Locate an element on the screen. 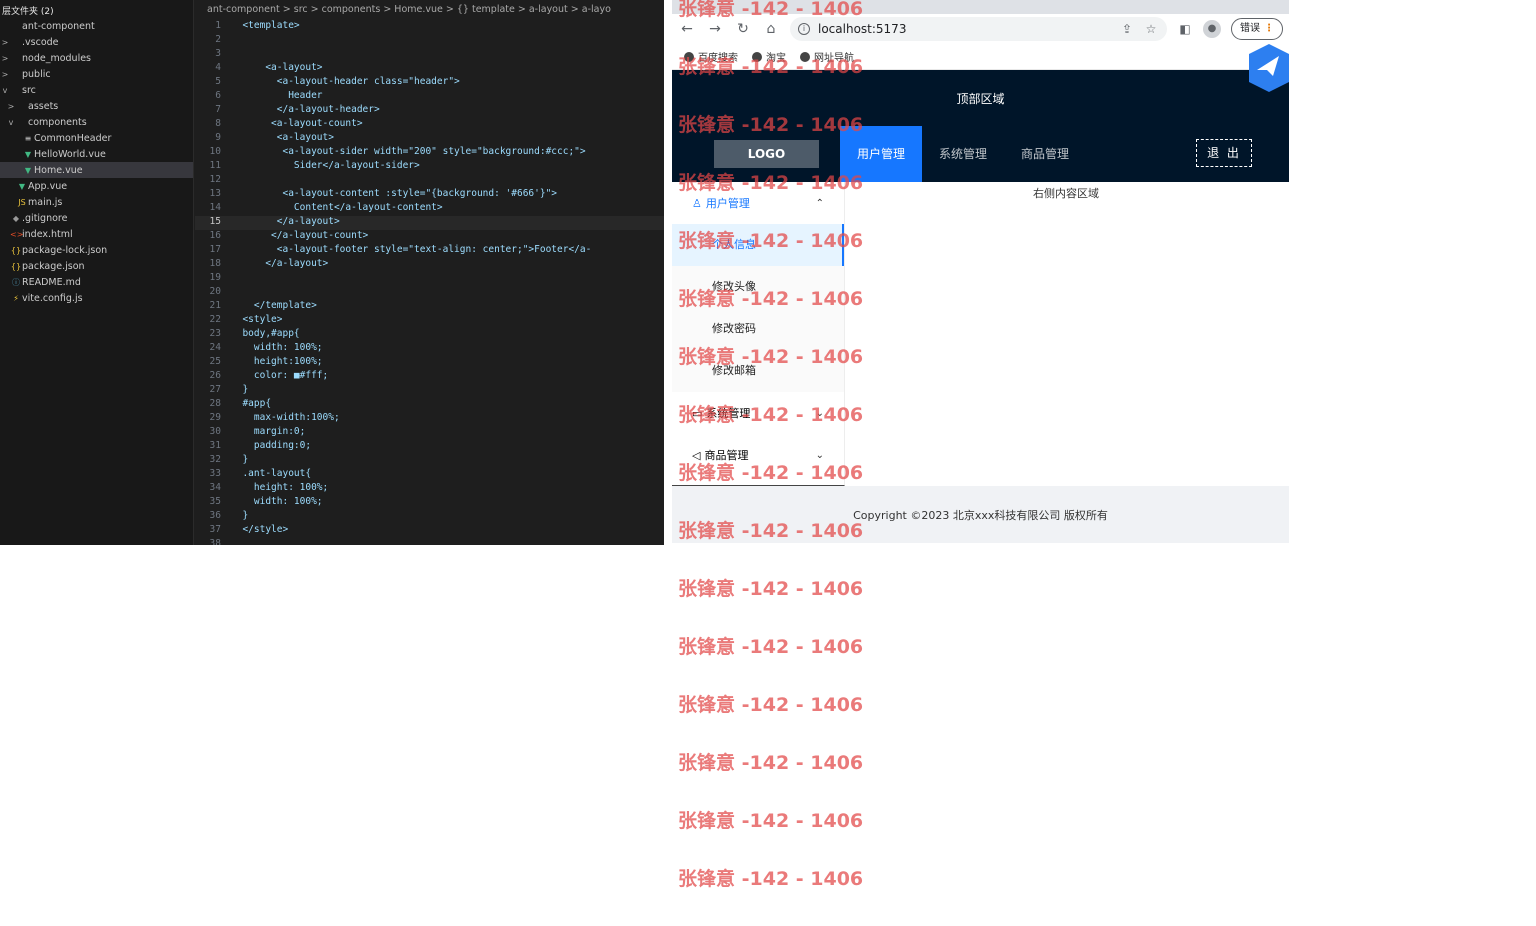 The height and width of the screenshot is (926, 1536). bookmark-icon is located at coordinates (757, 56).